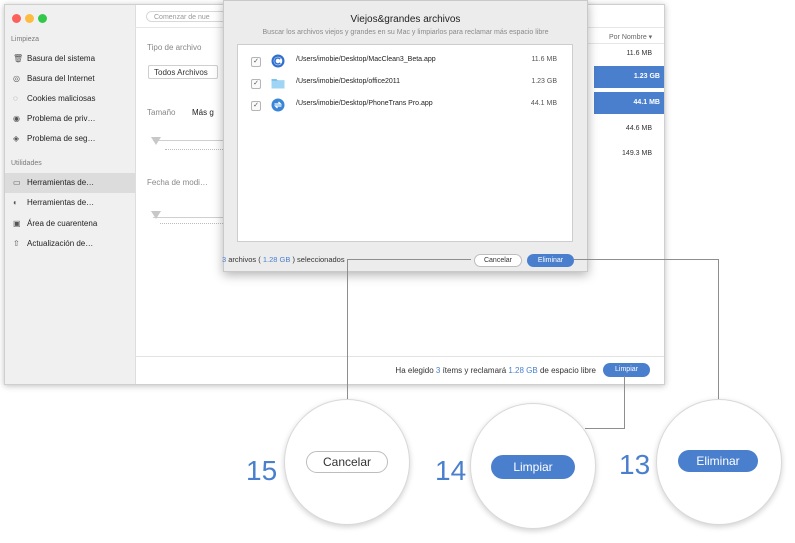 This screenshot has height=543, width=795. What do you see at coordinates (348, 81) in the screenshot?
I see `file-path: /Users/imobie/Desktop/office2011` at bounding box center [348, 81].